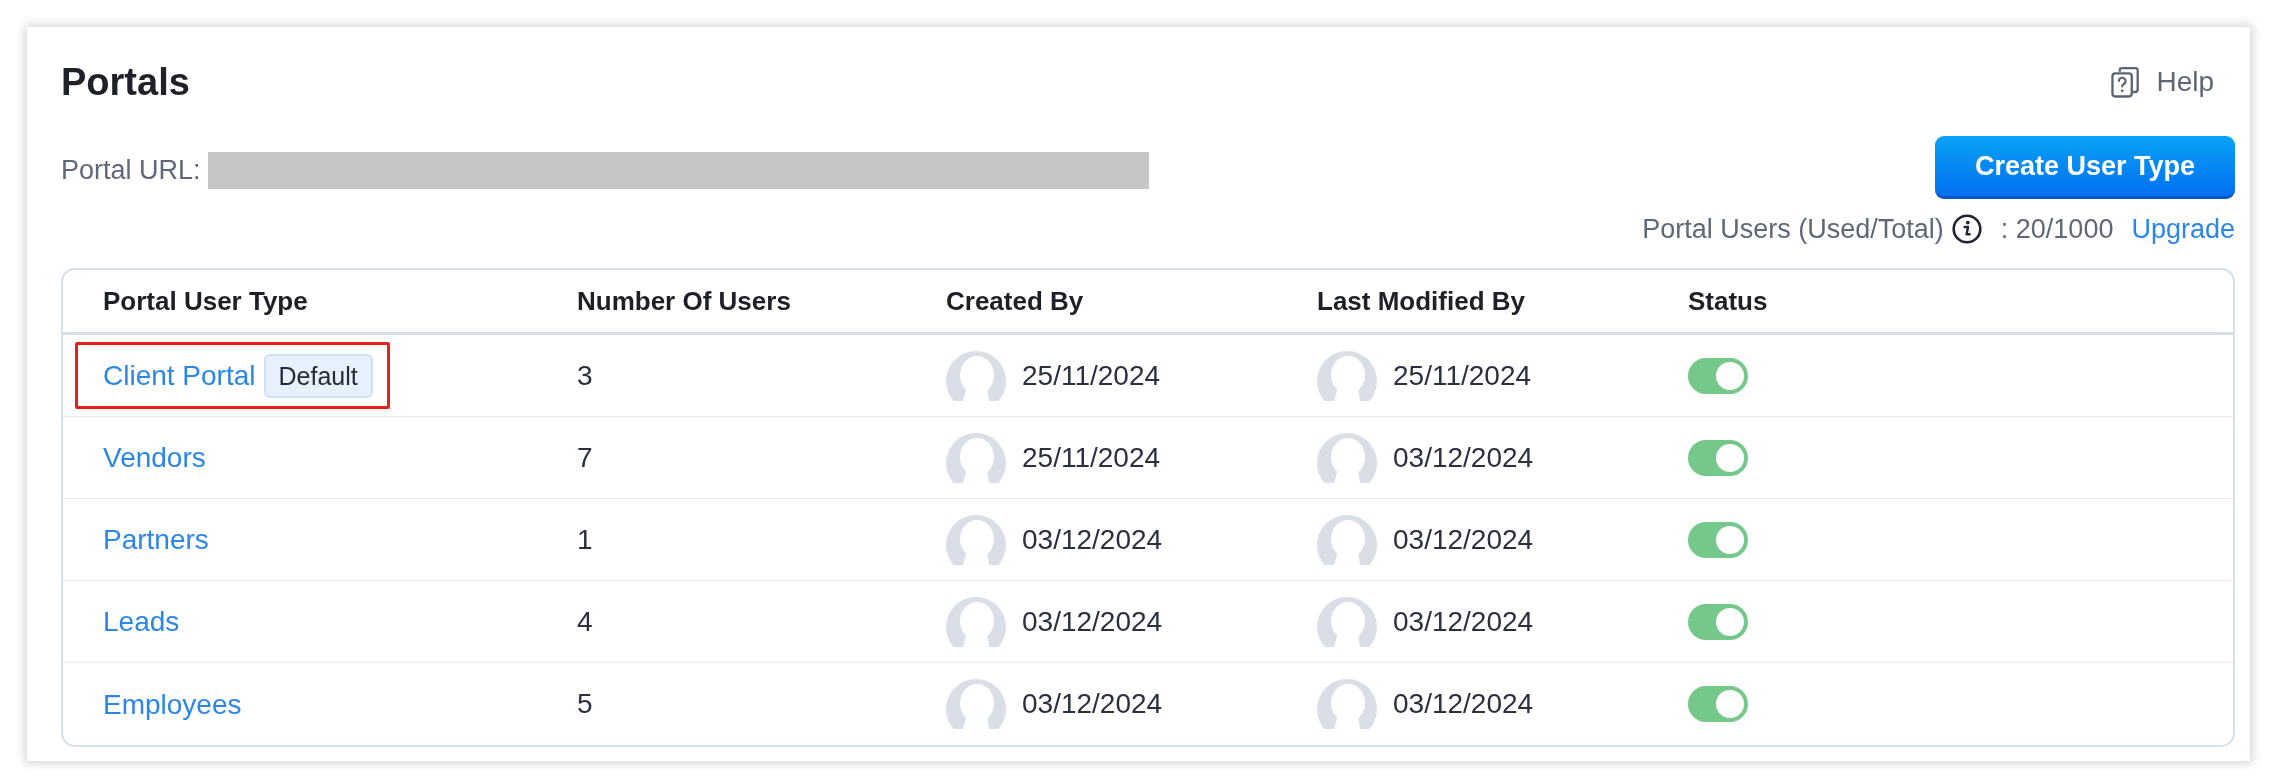 This screenshot has height=784, width=2276. What do you see at coordinates (2126, 82) in the screenshot?
I see `help-icon` at bounding box center [2126, 82].